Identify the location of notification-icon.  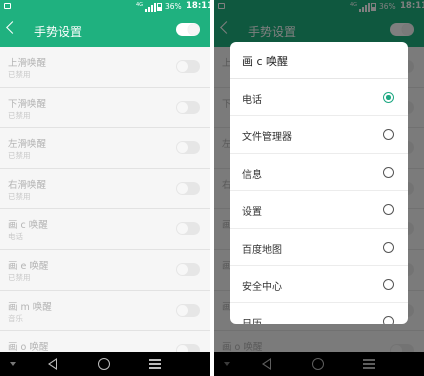
(7, 6).